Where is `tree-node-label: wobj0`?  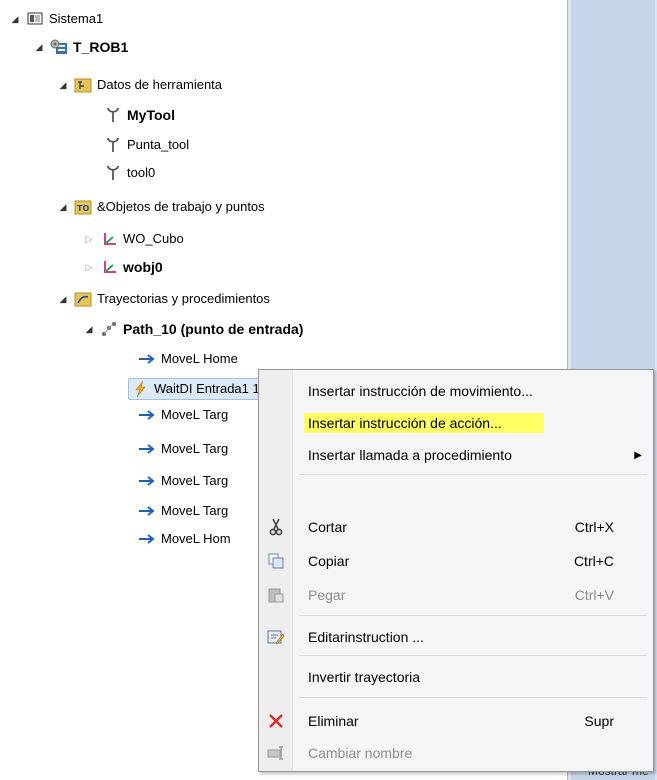 tree-node-label: wobj0 is located at coordinates (143, 267).